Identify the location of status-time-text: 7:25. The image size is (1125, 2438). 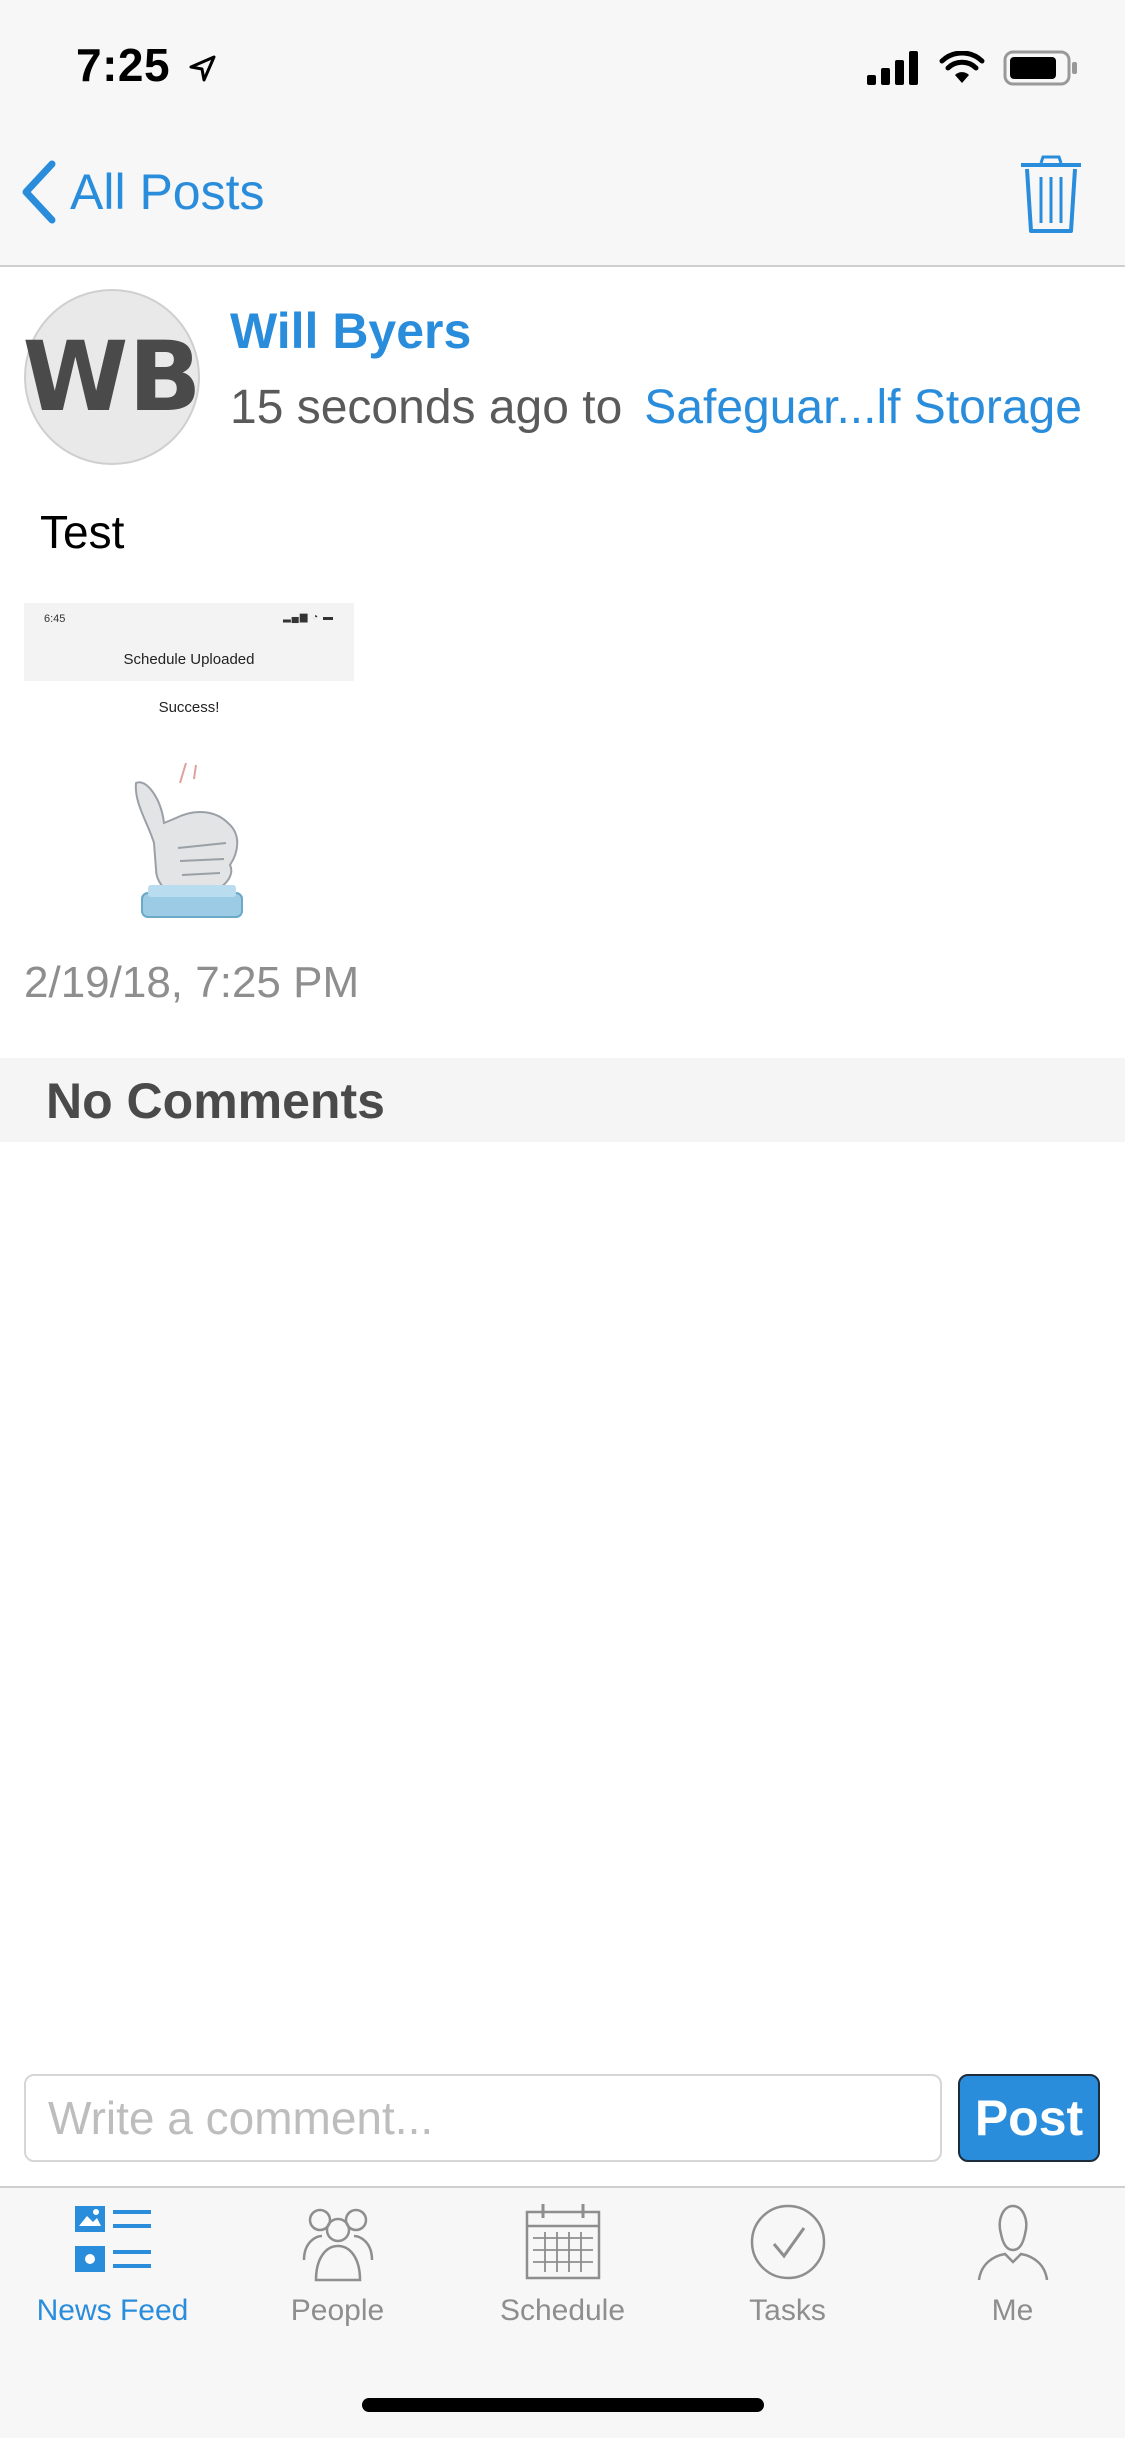
(123, 65).